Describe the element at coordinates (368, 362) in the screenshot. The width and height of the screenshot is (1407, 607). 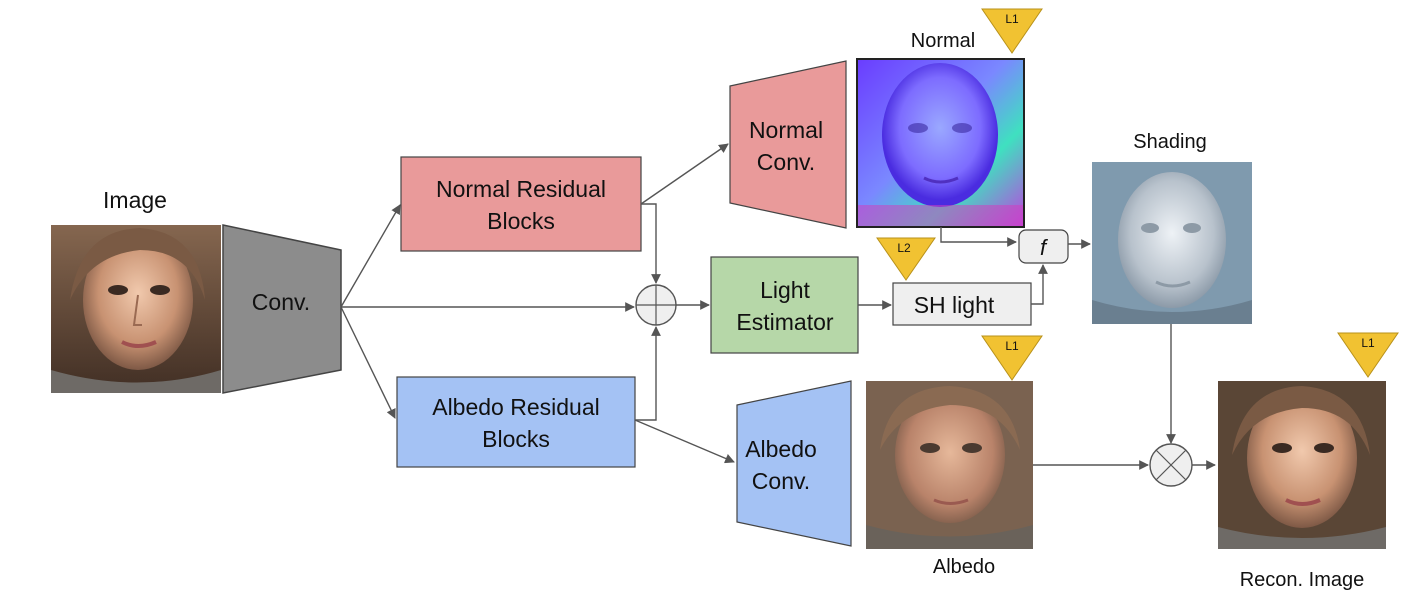
I see `arrow-conv-to-albedo-res` at that location.